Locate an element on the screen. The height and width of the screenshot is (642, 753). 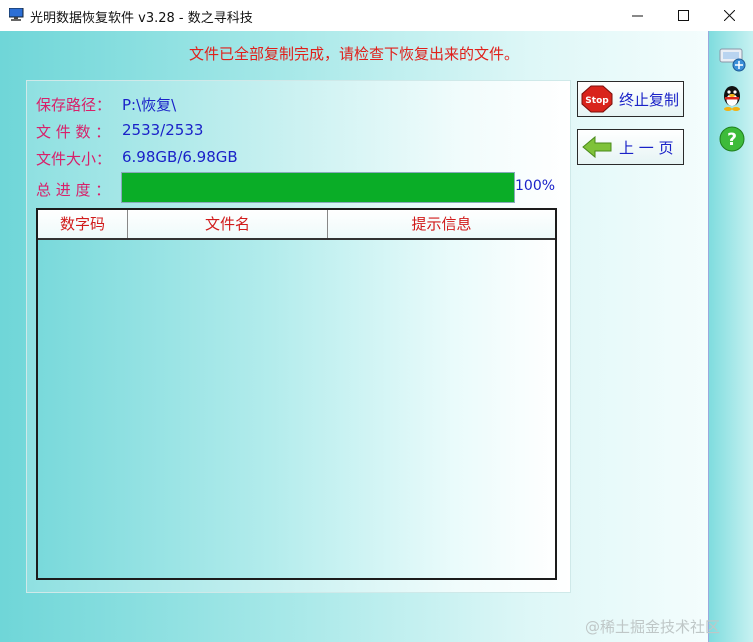
save-path-label: 保存路径： is located at coordinates (74, 105).